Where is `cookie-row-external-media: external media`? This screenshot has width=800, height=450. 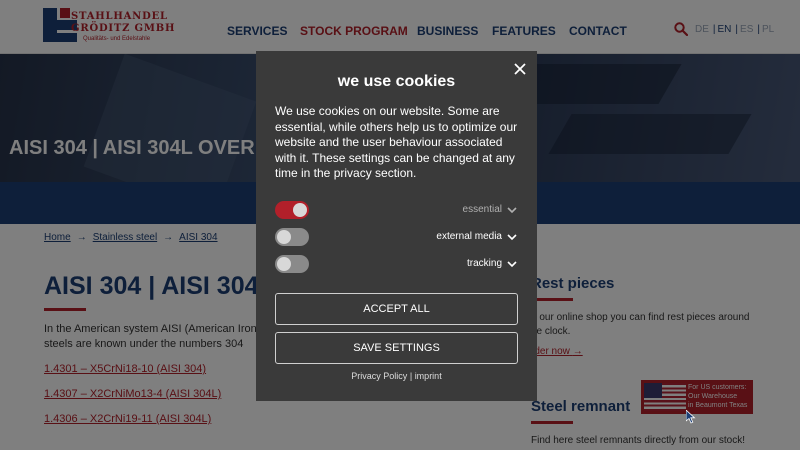
cookie-row-external-media: external media is located at coordinates (396, 238).